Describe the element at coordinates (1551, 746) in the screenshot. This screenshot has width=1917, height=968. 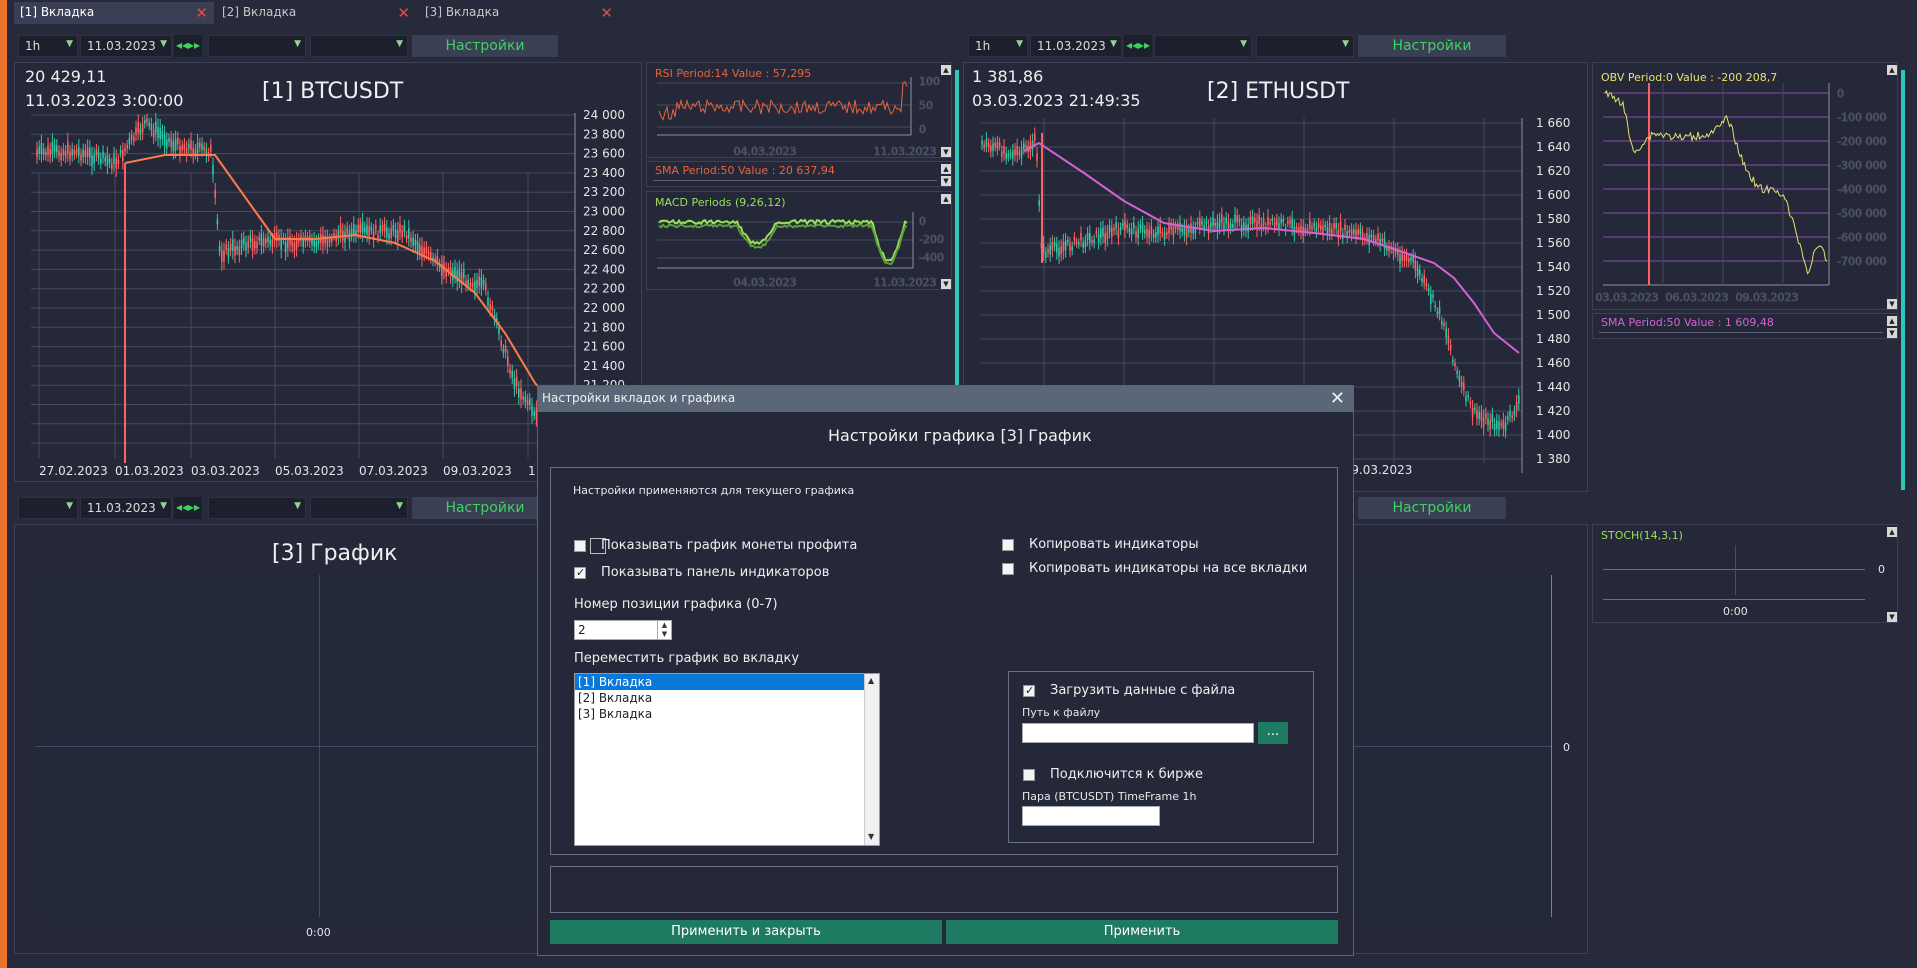
I see `y-axis-line` at that location.